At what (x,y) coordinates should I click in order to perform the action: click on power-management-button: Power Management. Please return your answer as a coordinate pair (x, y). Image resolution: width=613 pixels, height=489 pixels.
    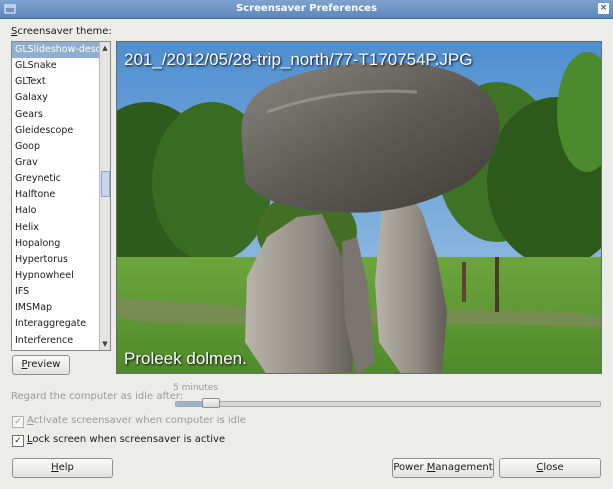
    Looking at the image, I should click on (443, 468).